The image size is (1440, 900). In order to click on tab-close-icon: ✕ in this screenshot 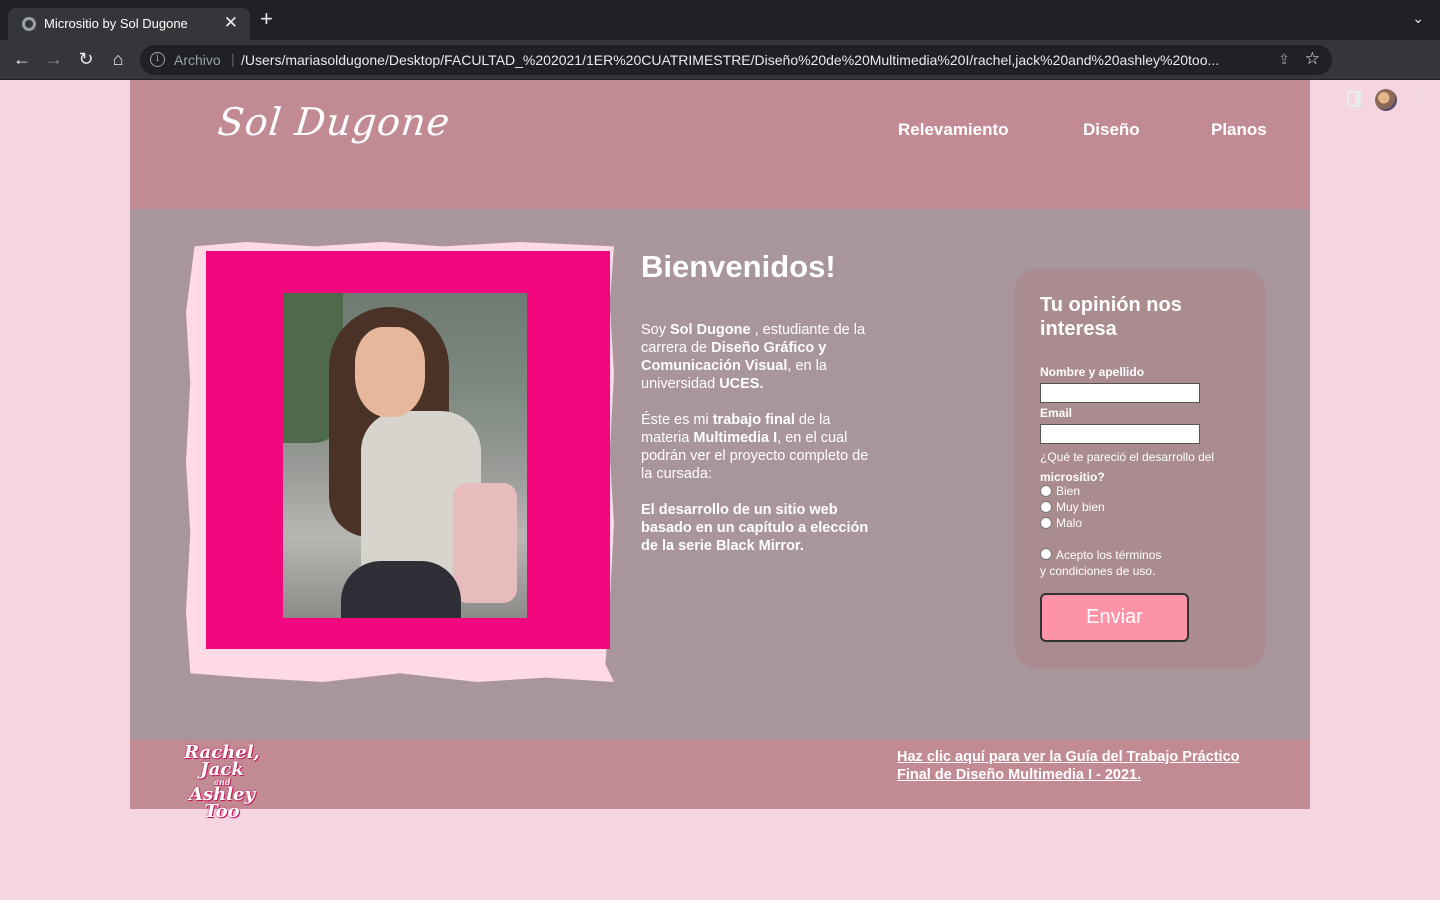, I will do `click(231, 23)`.